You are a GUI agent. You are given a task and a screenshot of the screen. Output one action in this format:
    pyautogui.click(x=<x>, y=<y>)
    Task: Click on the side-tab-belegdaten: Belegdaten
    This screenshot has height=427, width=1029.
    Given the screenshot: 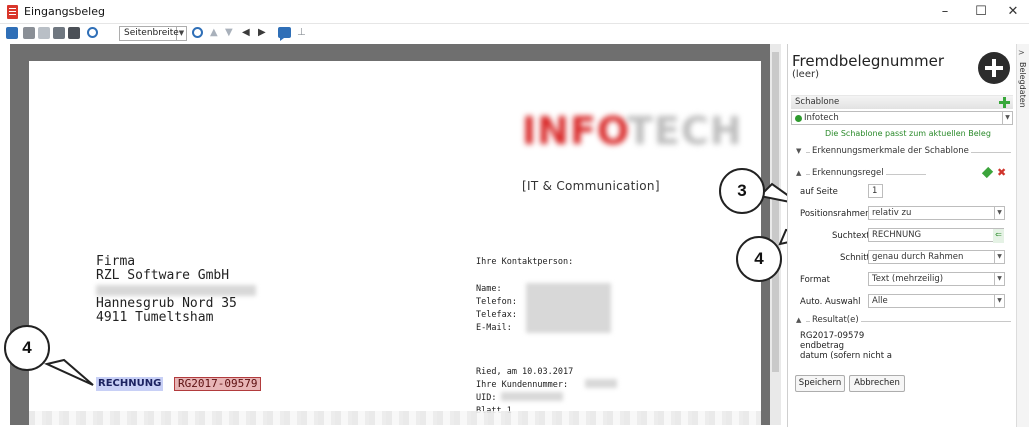 What is the action you would take?
    pyautogui.click(x=1022, y=85)
    